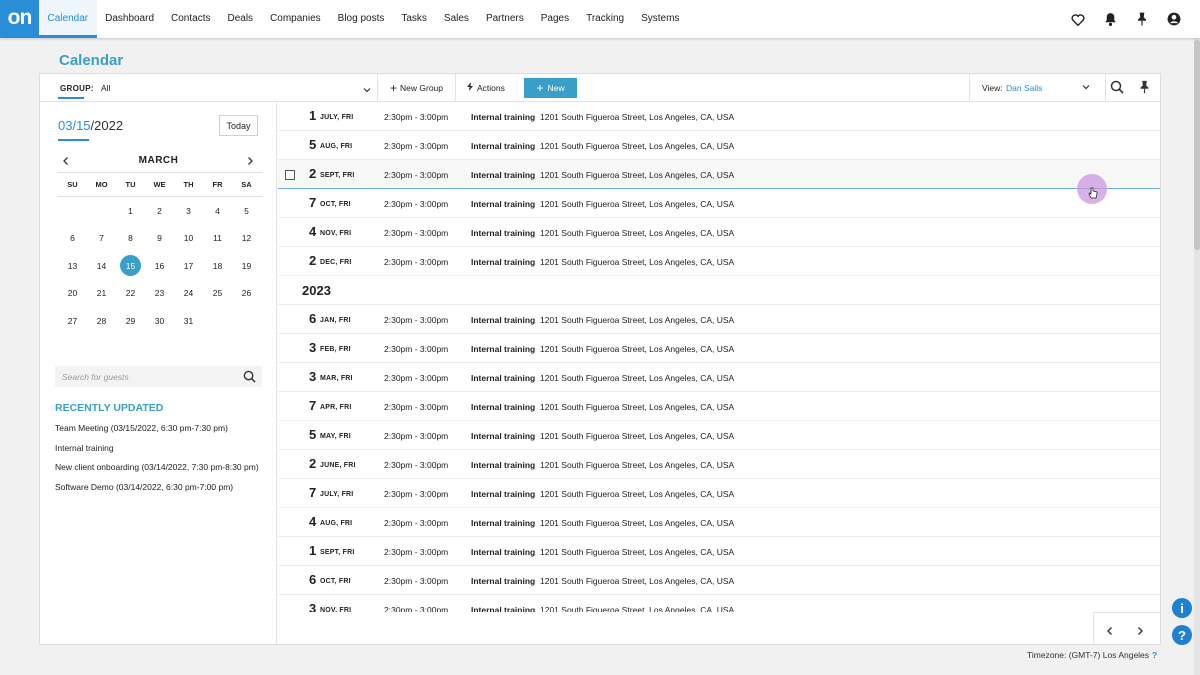 This screenshot has height=675, width=1200. What do you see at coordinates (158, 376) in the screenshot?
I see `guest-search-input` at bounding box center [158, 376].